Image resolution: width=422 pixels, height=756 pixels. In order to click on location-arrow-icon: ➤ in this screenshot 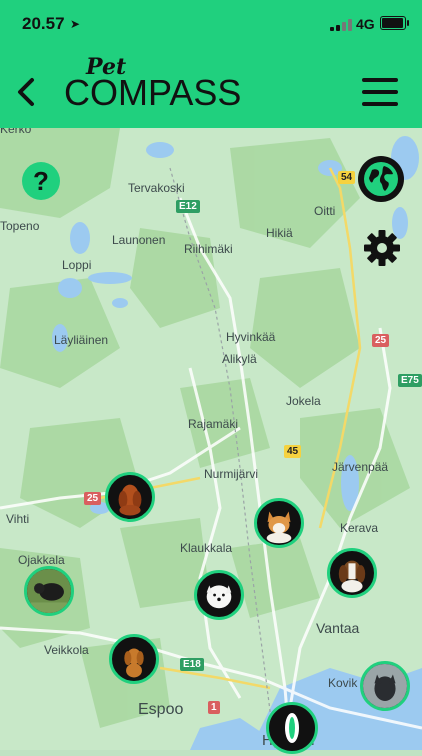, I will do `click(75, 24)`.